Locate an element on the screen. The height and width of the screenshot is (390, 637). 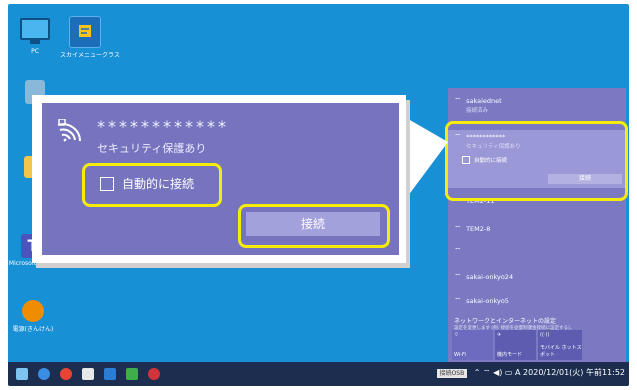
hotspot-icon: ((·)) is located at coordinates (545, 335).